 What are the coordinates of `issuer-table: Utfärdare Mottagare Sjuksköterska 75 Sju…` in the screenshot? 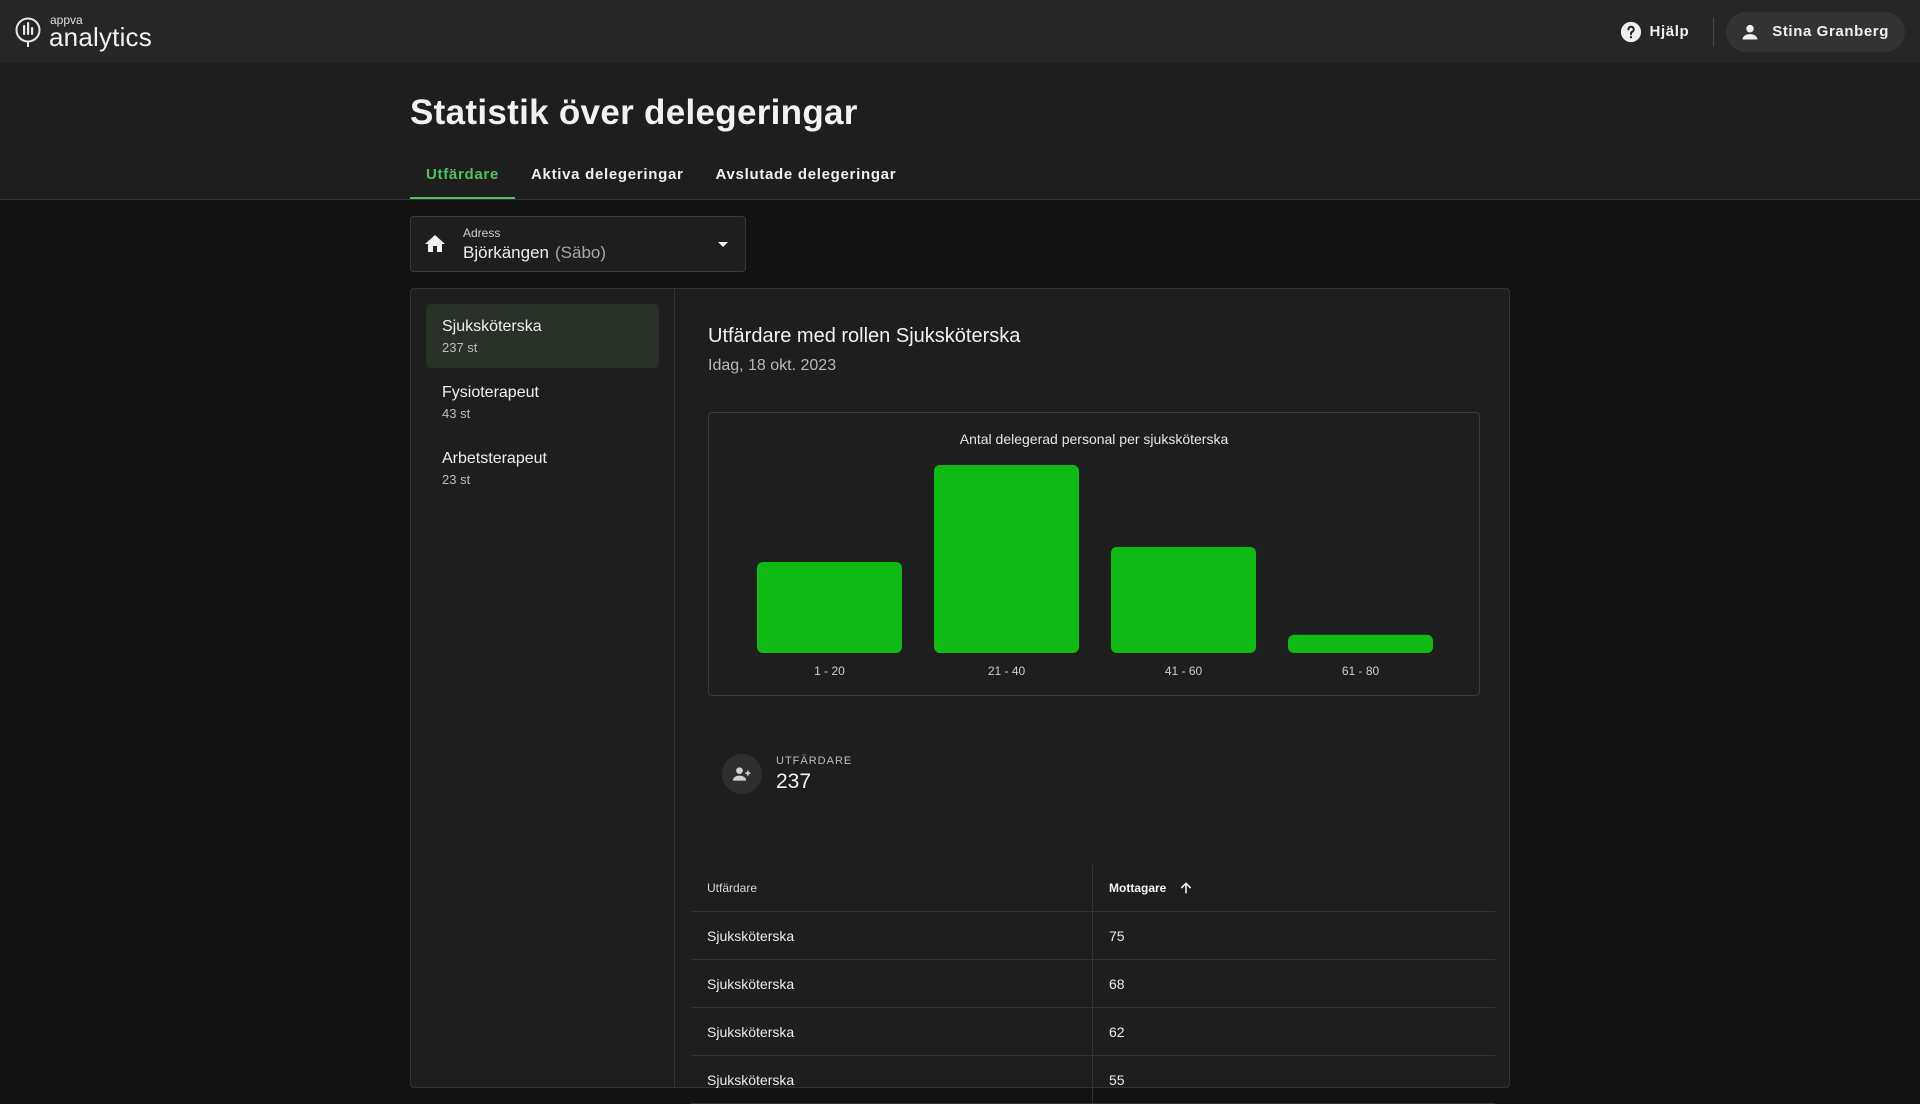 It's located at (1093, 984).